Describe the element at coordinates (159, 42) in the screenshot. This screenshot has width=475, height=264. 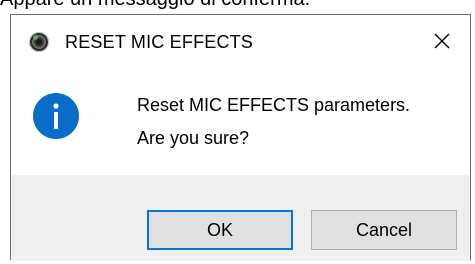
I see `dialog-title: RESET MIC EFFECTS` at that location.